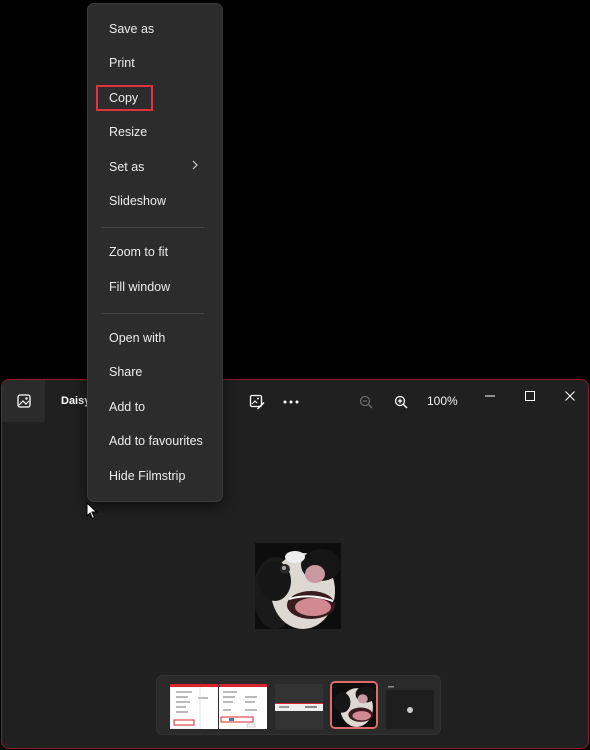  What do you see at coordinates (298, 586) in the screenshot?
I see `main-photo-dog` at bounding box center [298, 586].